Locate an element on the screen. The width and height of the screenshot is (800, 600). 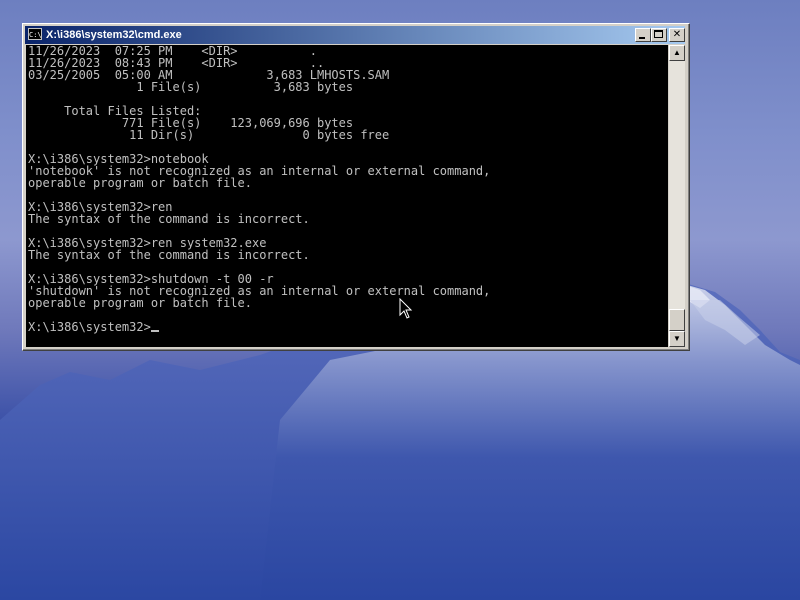
minimize-button is located at coordinates (643, 35).